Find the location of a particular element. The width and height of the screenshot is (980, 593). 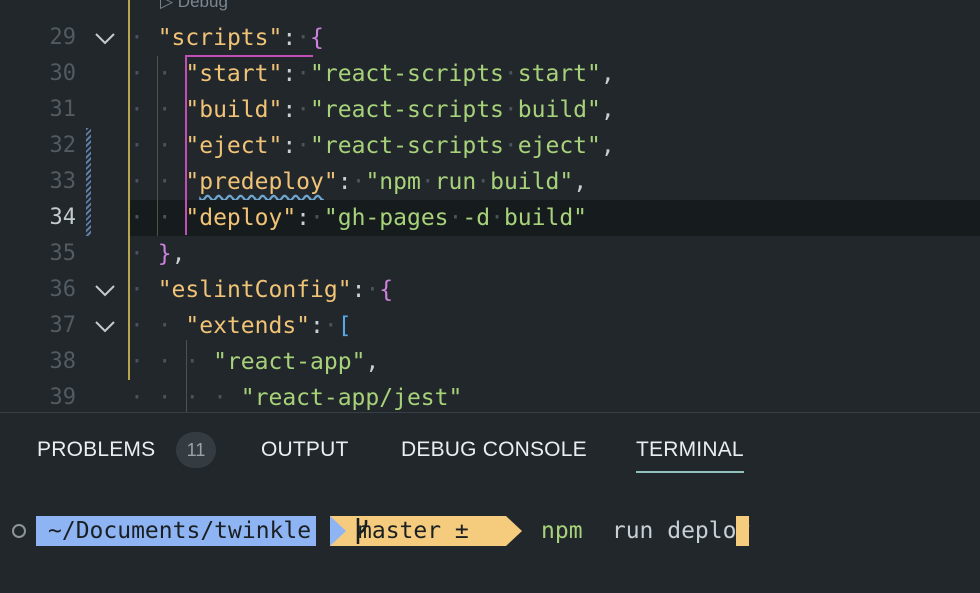

tab-problems: PROBLEMS is located at coordinates (96, 450).